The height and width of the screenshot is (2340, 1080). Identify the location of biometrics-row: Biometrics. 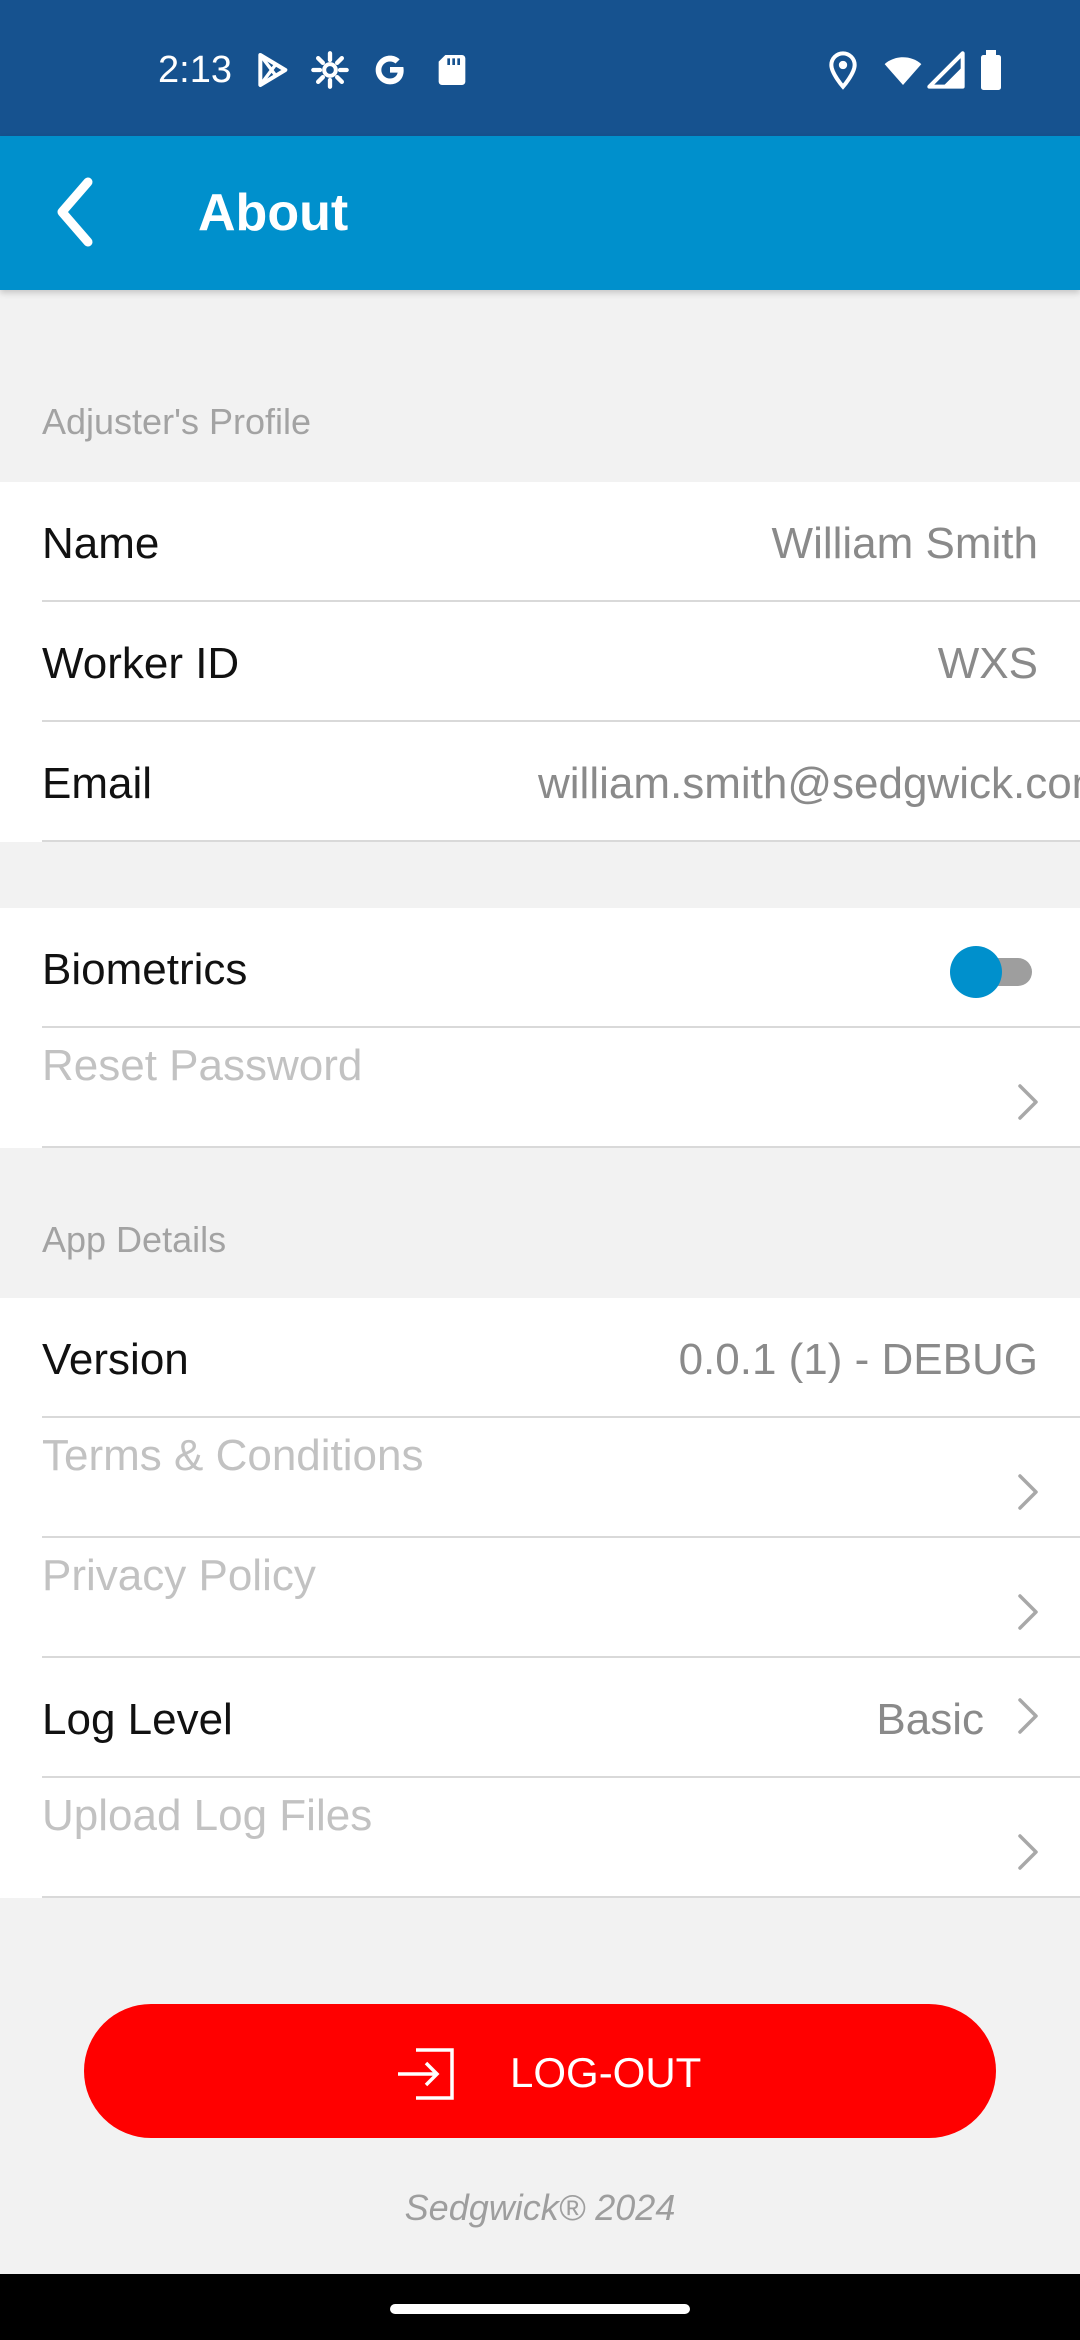
(561, 968).